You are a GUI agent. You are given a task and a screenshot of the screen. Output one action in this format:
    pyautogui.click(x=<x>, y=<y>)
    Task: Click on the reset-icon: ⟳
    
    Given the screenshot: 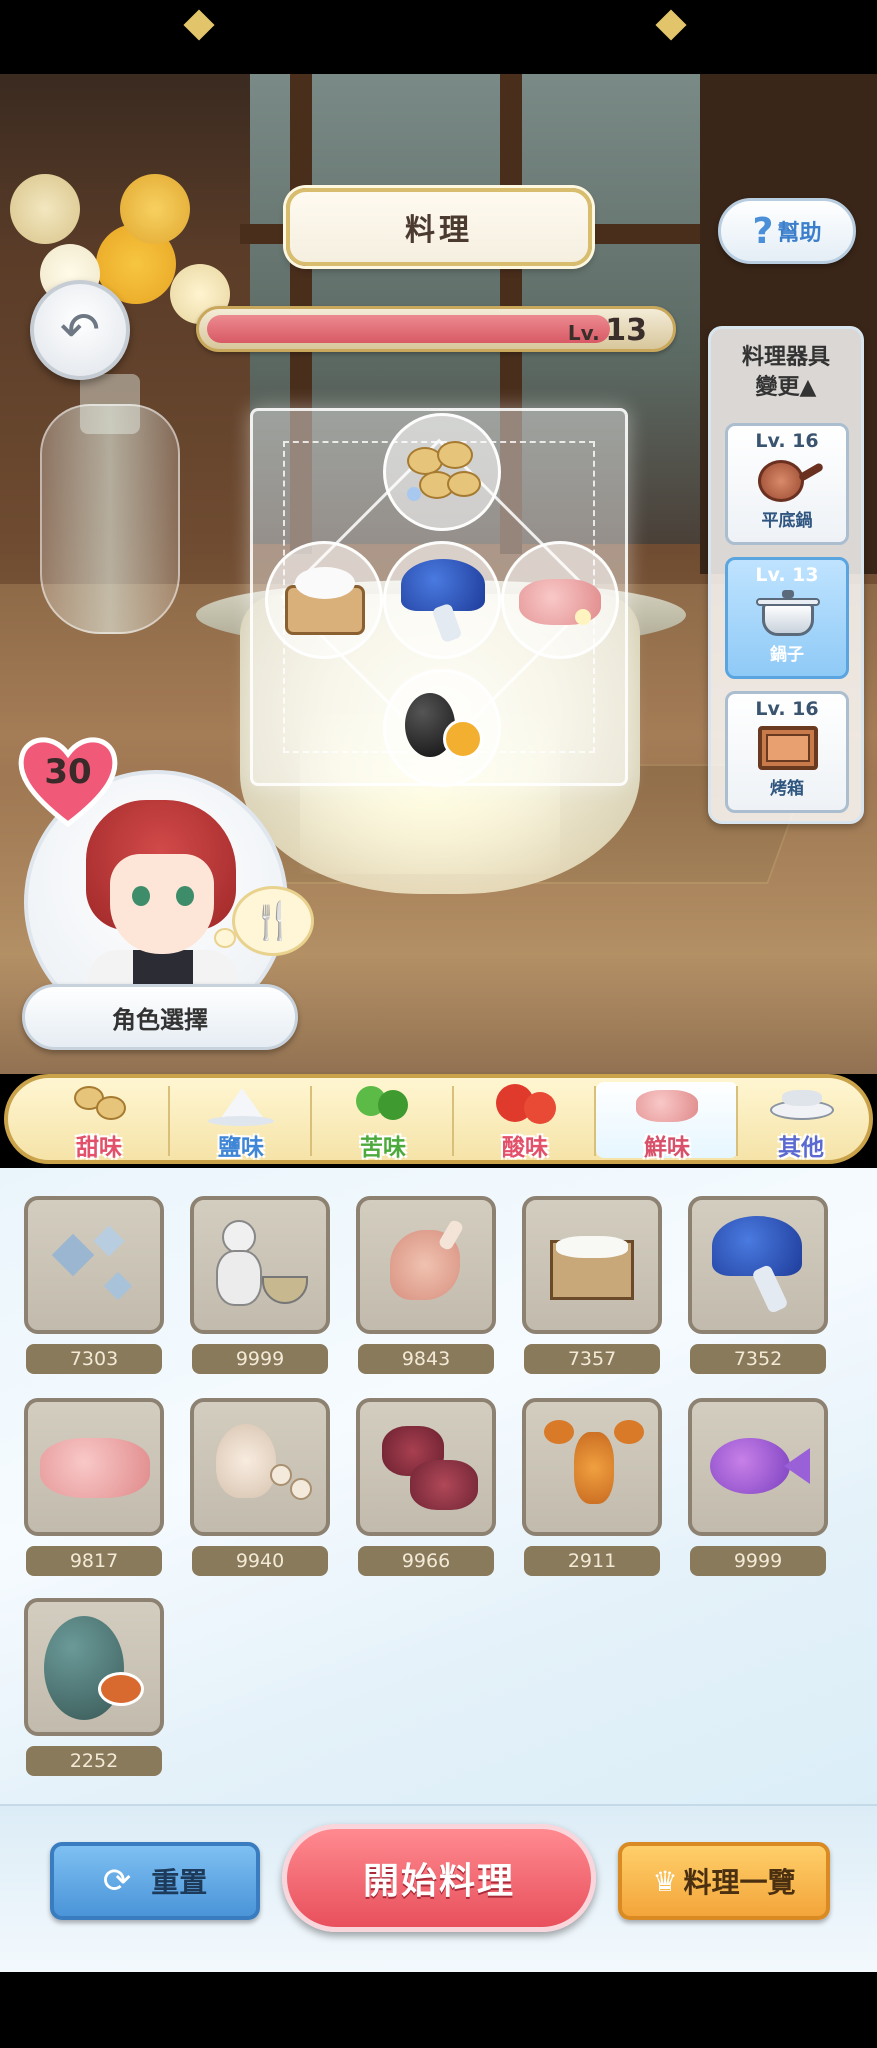 What is the action you would take?
    pyautogui.click(x=117, y=1881)
    